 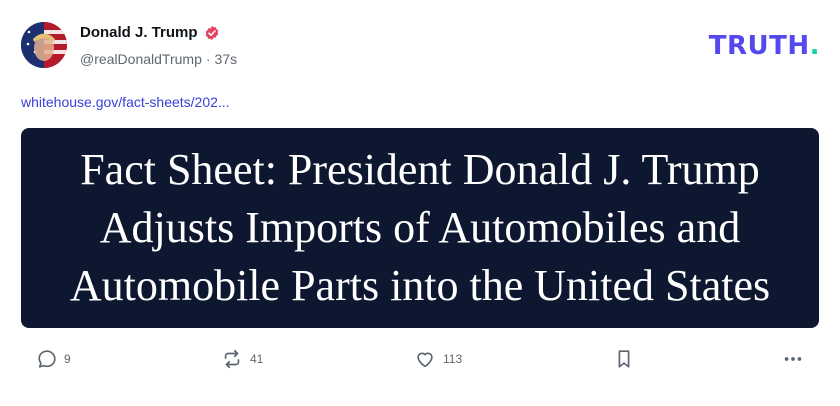 I want to click on author-meta: @realDonaldTrump · 37s, so click(x=158, y=59).